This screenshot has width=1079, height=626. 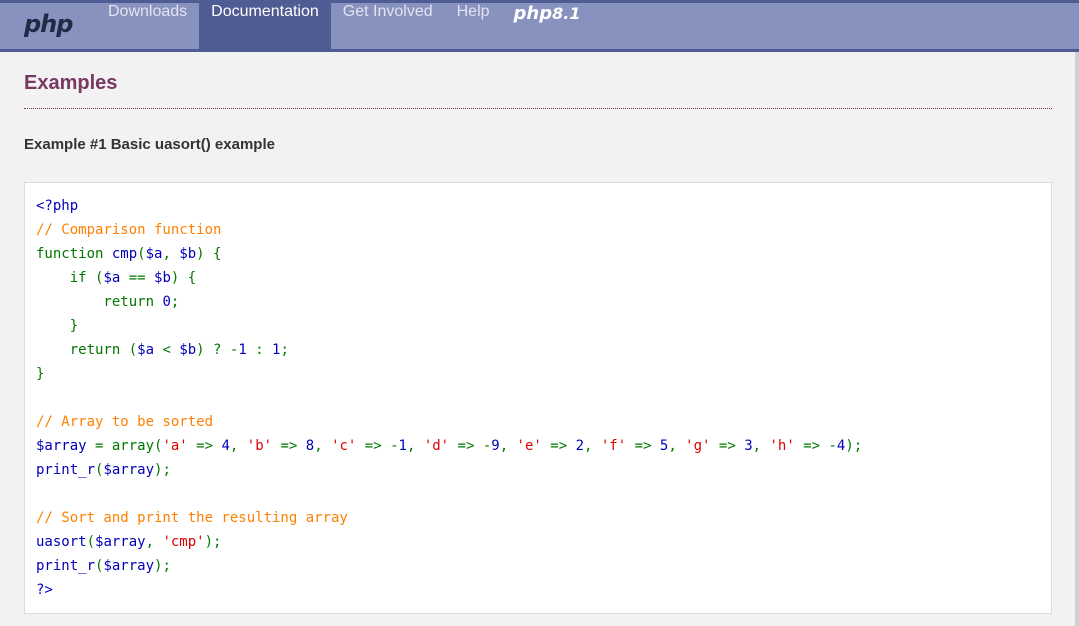 I want to click on code-token: 4, so click(x=225, y=446).